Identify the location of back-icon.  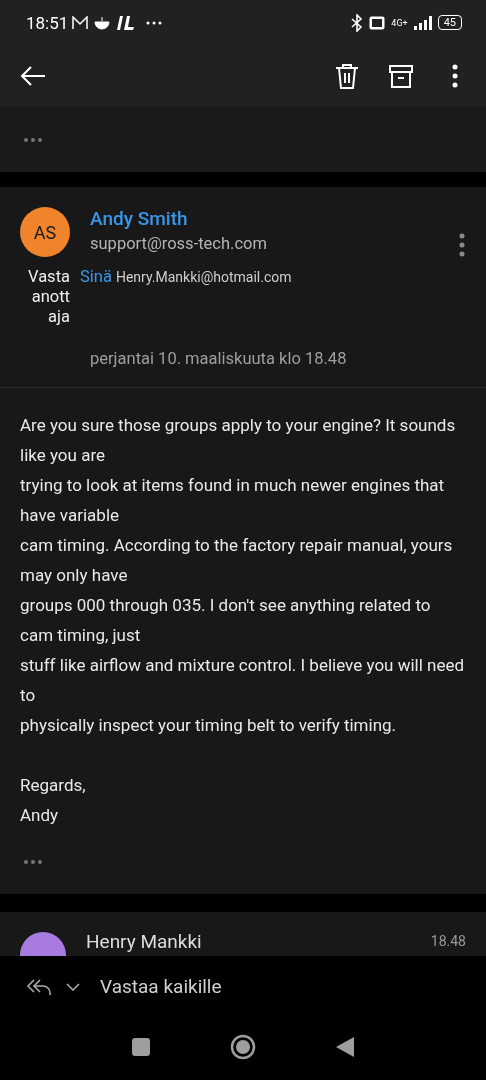
(33, 76).